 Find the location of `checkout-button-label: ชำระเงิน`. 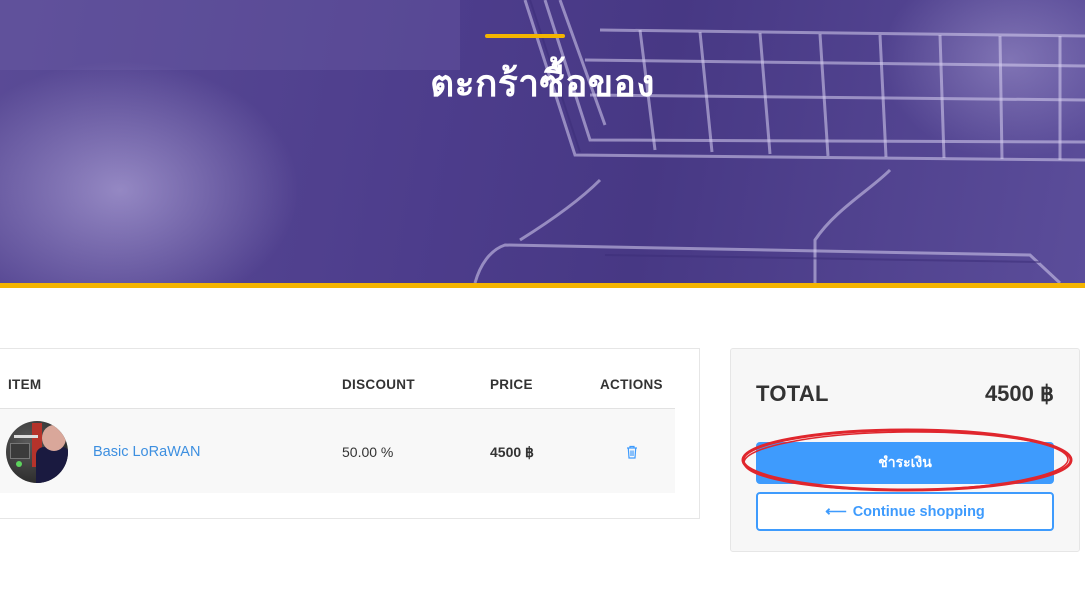

checkout-button-label: ชำระเงิน is located at coordinates (905, 463).